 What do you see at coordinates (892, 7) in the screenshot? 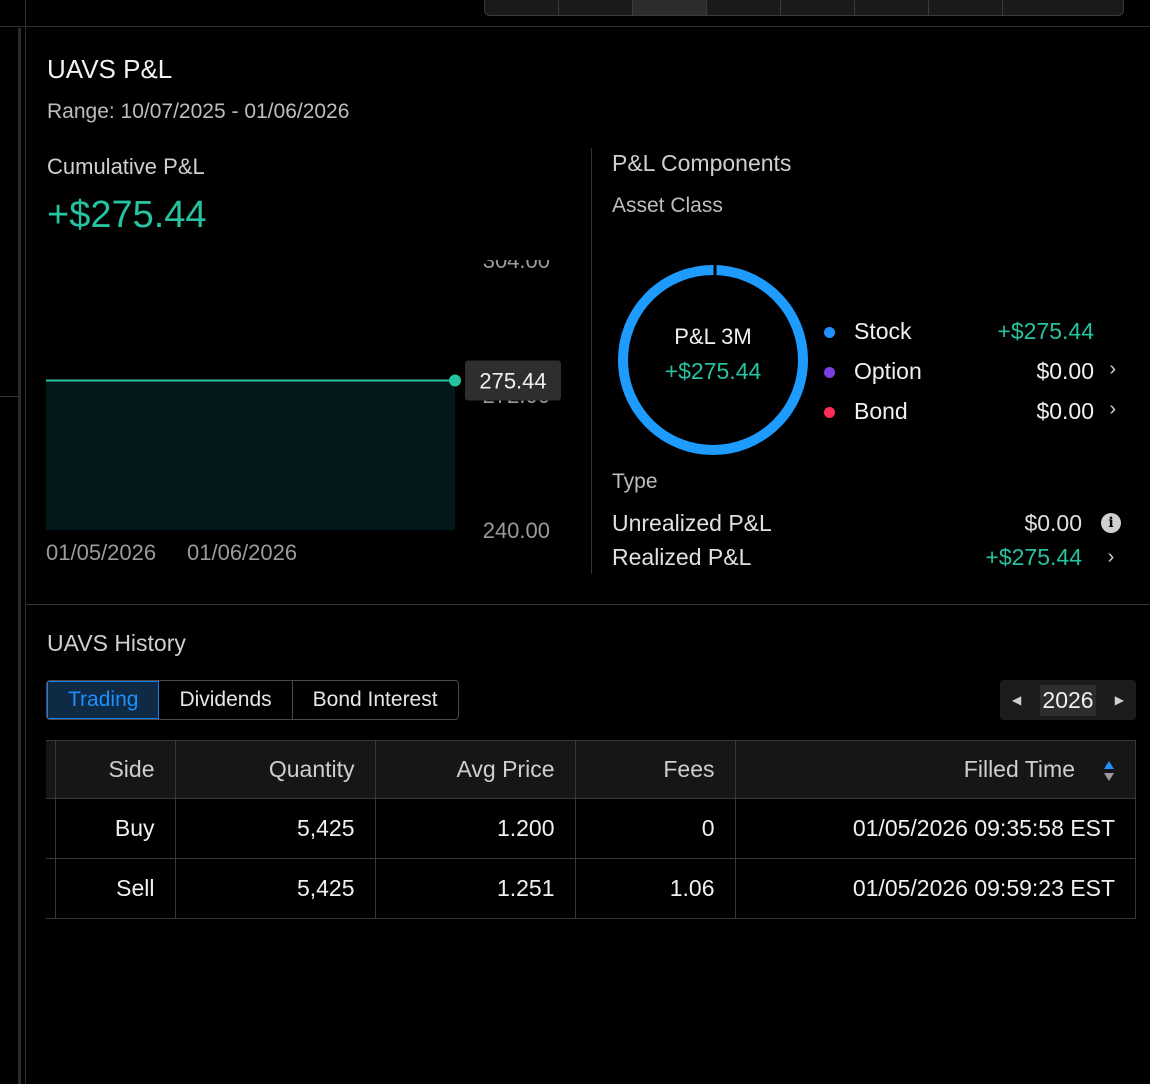
I see `range-tab-1y: 1Y` at bounding box center [892, 7].